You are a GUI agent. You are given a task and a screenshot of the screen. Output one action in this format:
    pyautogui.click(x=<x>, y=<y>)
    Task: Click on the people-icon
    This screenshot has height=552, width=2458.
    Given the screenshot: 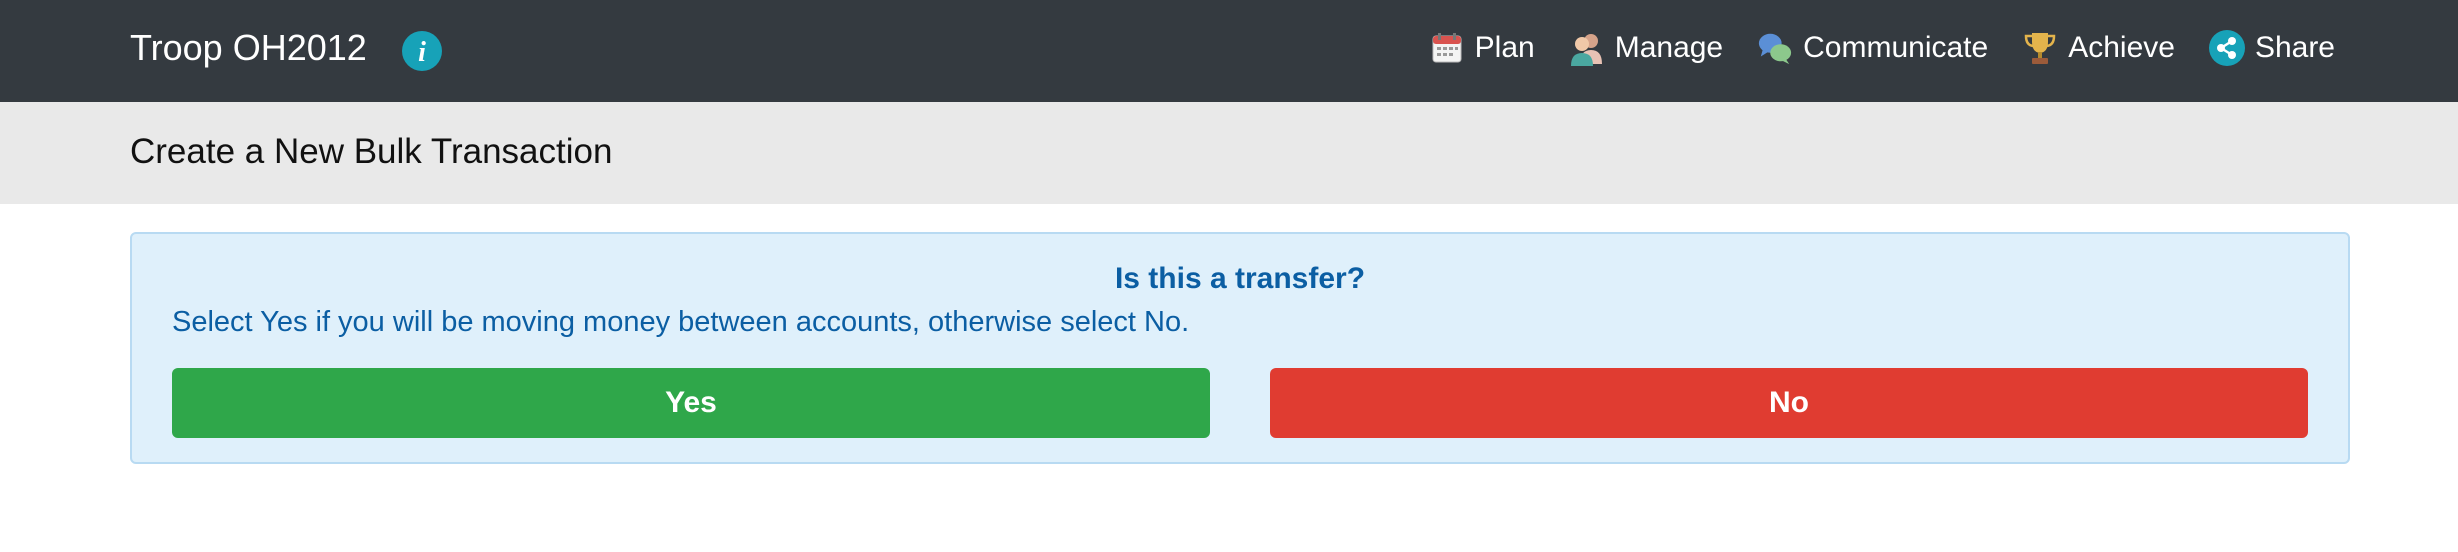 What is the action you would take?
    pyautogui.click(x=1587, y=48)
    